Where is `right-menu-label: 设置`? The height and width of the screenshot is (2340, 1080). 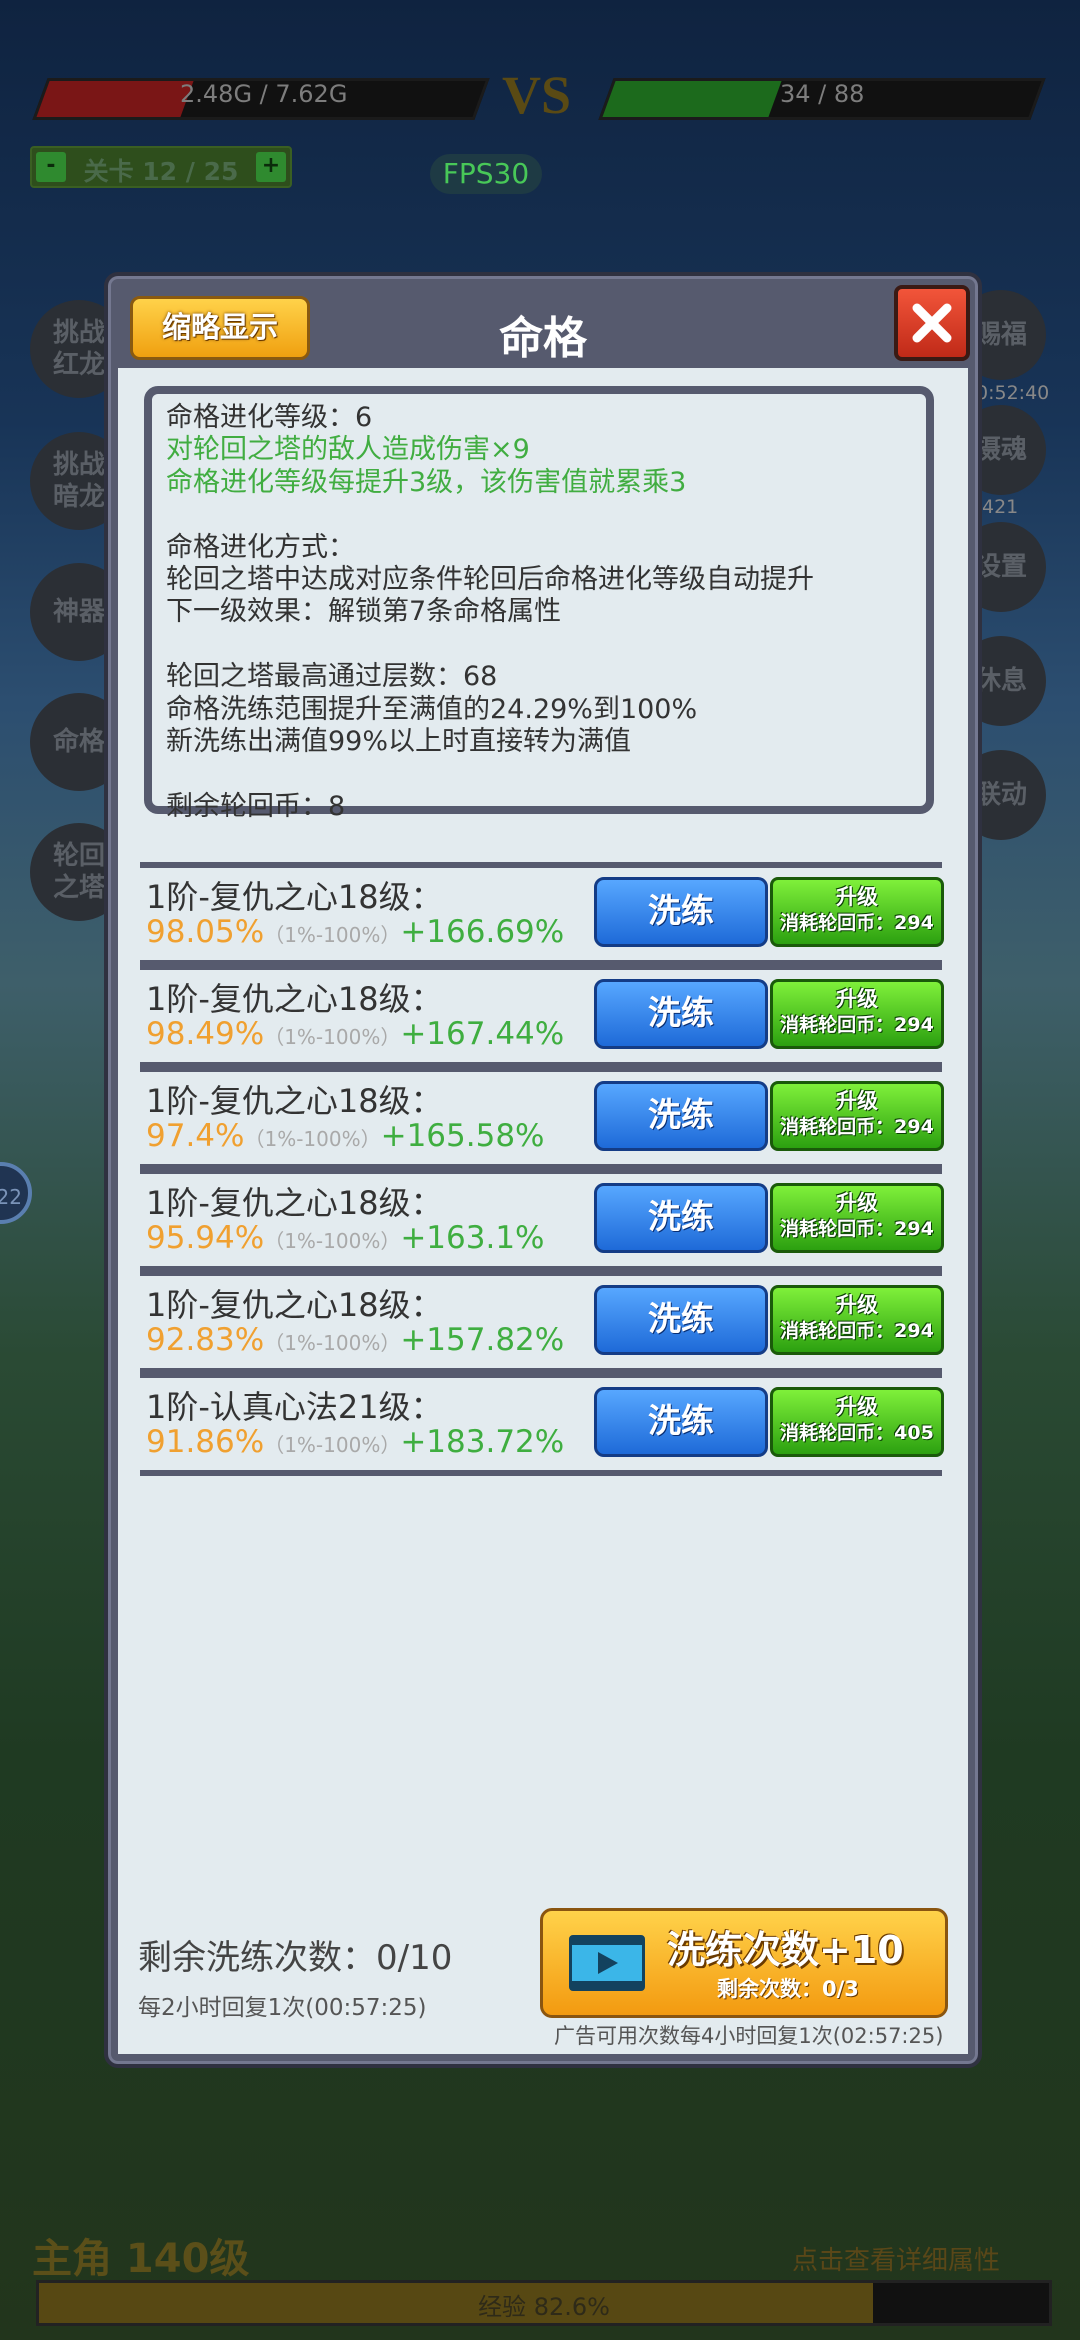 right-menu-label: 设置 is located at coordinates (1000, 567).